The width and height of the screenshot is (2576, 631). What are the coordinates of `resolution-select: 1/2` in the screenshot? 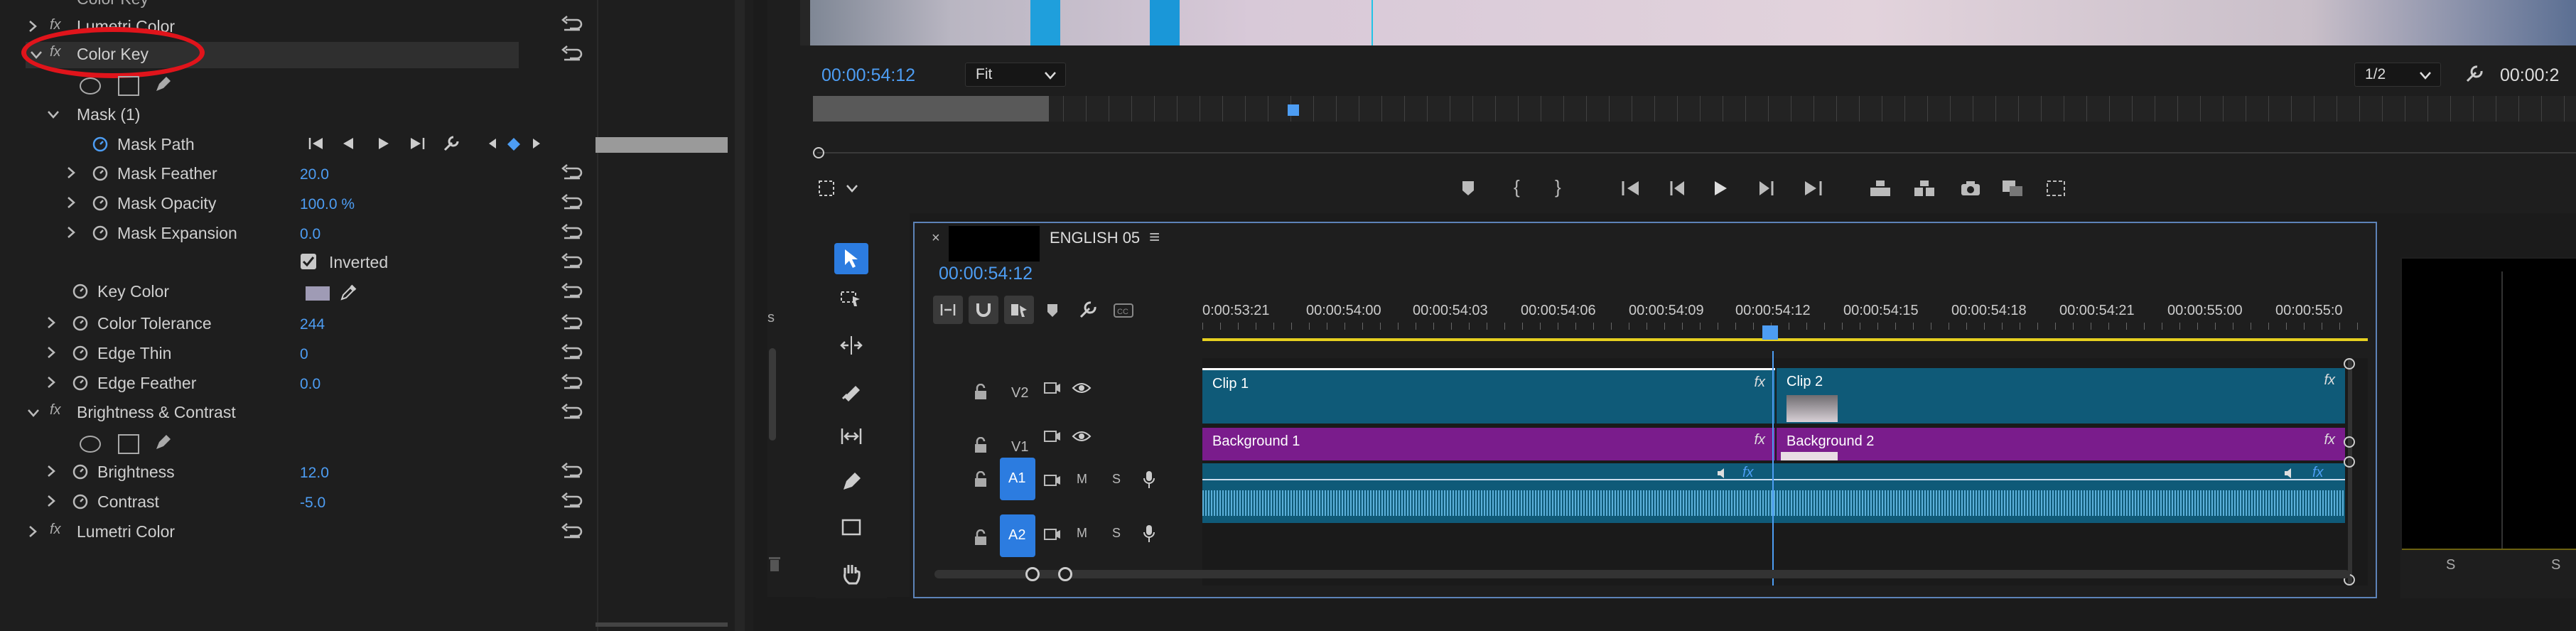 It's located at (2397, 75).